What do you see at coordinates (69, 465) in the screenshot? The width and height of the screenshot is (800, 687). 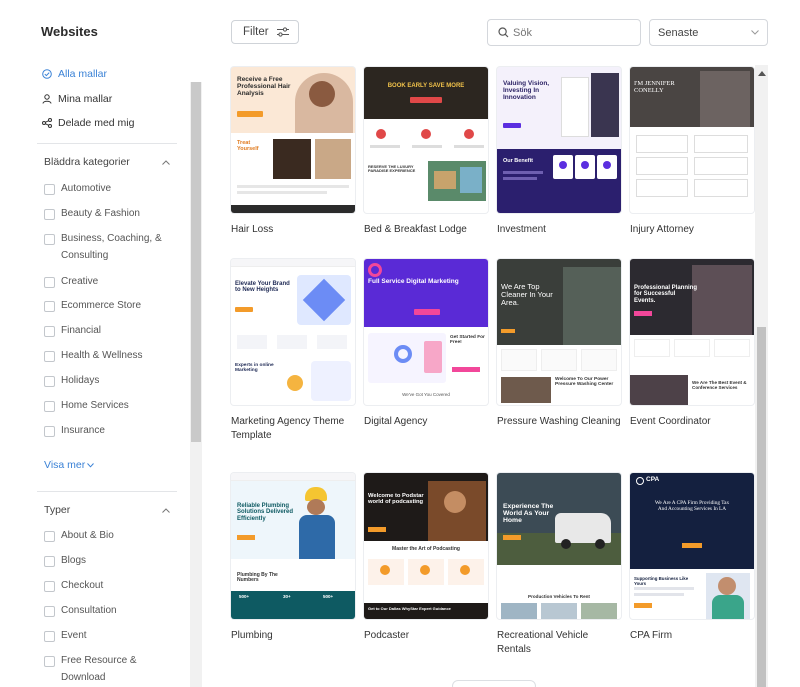 I see `show-more-link: Visa mer` at bounding box center [69, 465].